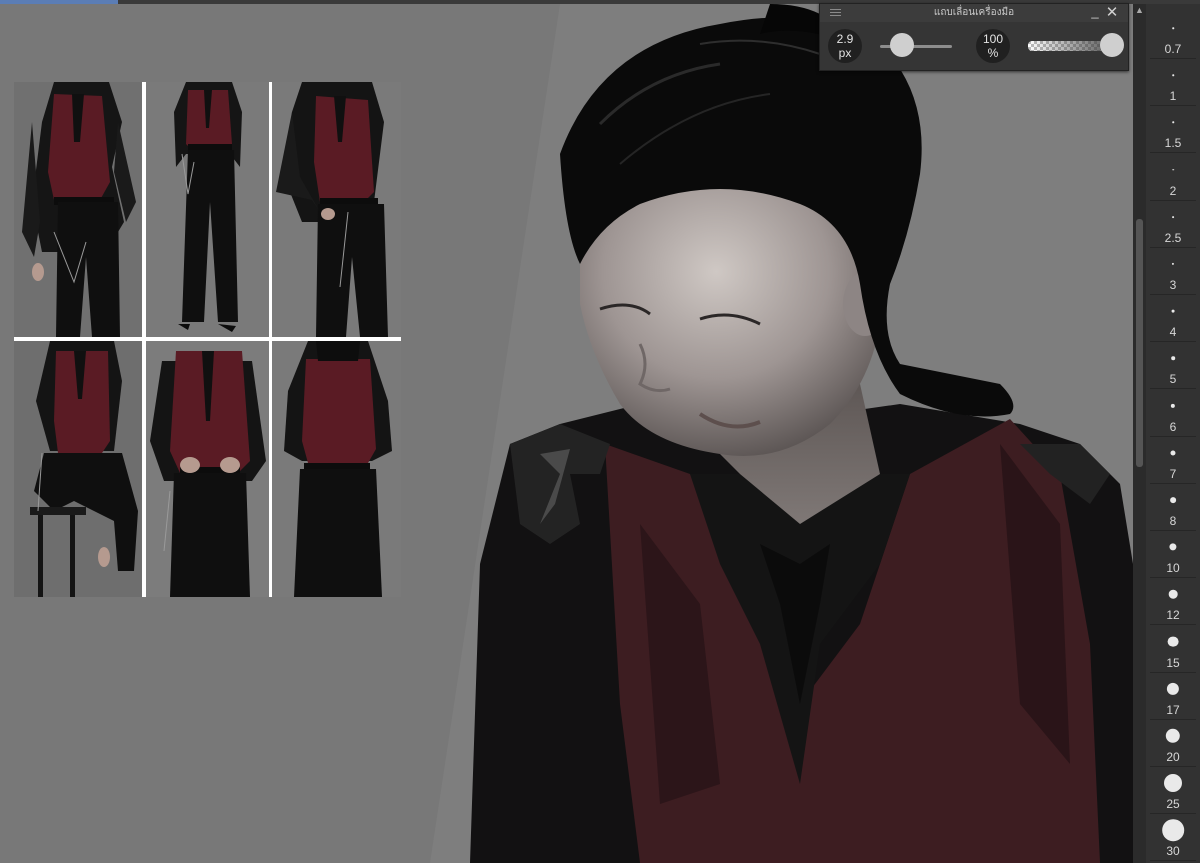 The width and height of the screenshot is (1200, 863). I want to click on brush-size-label: 7, so click(1173, 473).